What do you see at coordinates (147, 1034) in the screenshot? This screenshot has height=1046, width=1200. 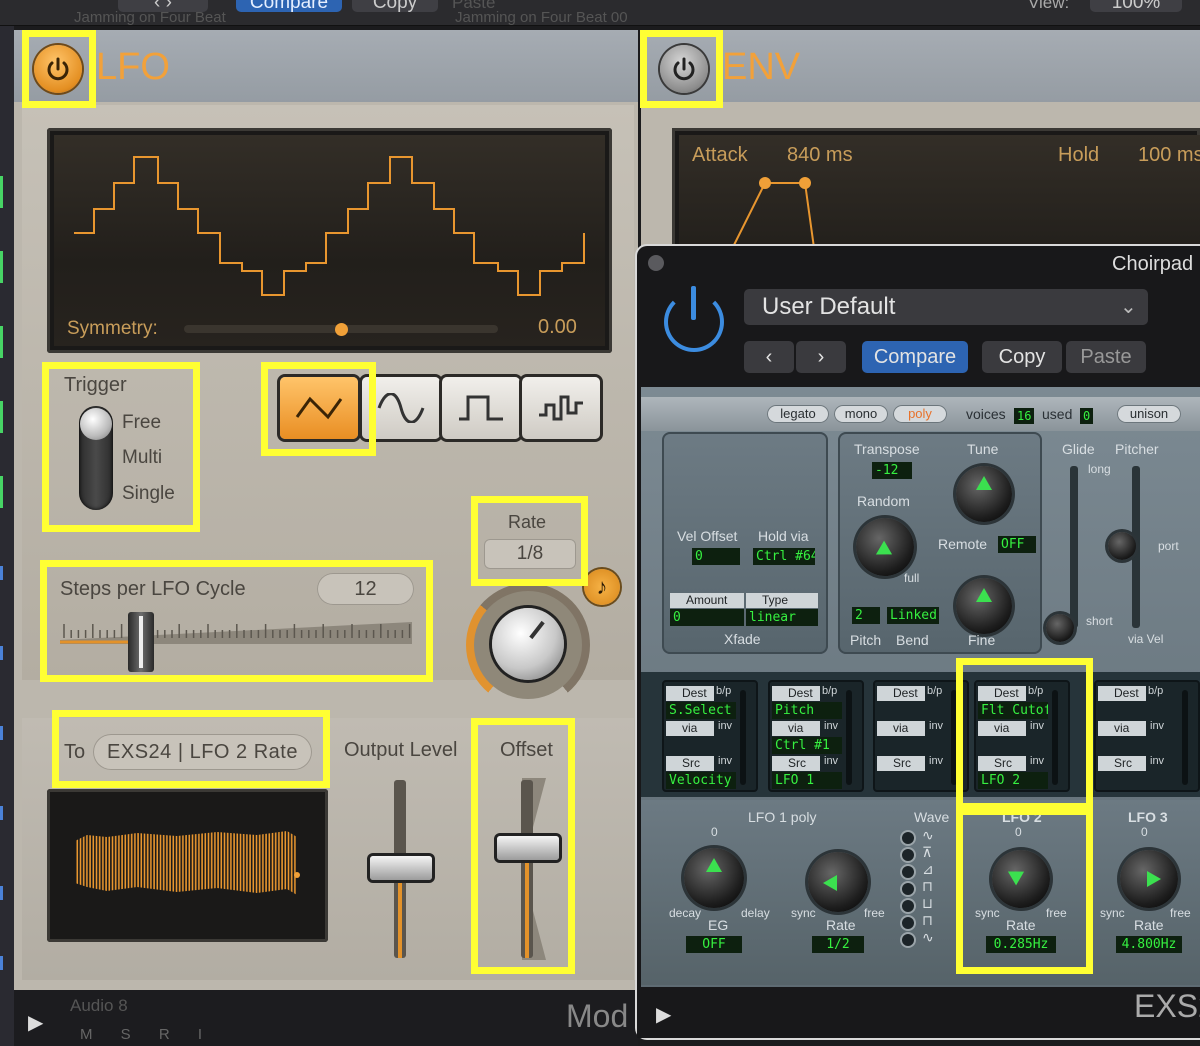 I see `track-buttons: M S R I` at bounding box center [147, 1034].